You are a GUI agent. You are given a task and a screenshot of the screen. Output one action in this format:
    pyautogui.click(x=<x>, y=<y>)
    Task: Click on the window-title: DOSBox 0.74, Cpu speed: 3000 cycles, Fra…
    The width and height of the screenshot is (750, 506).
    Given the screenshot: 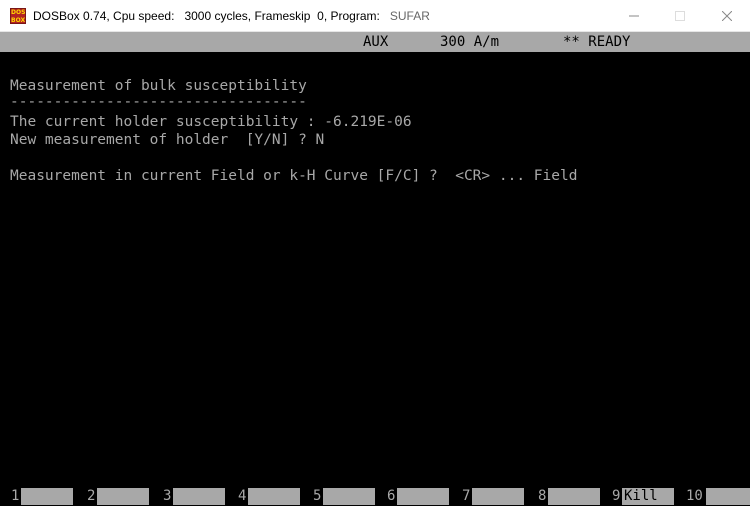 What is the action you would take?
    pyautogui.click(x=231, y=16)
    